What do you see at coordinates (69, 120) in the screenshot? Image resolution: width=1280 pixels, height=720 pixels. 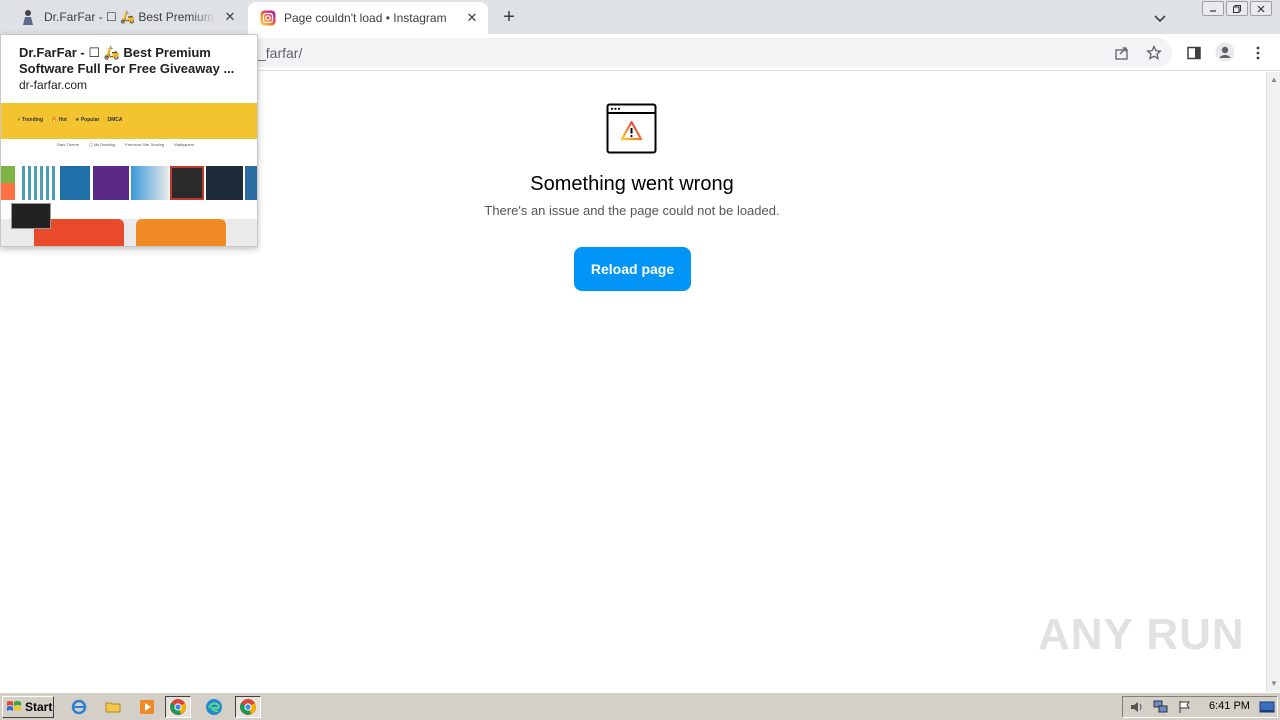 I see `preview-nav: ⚡ Trending 🔥 Hot ★ Popular DMCA` at bounding box center [69, 120].